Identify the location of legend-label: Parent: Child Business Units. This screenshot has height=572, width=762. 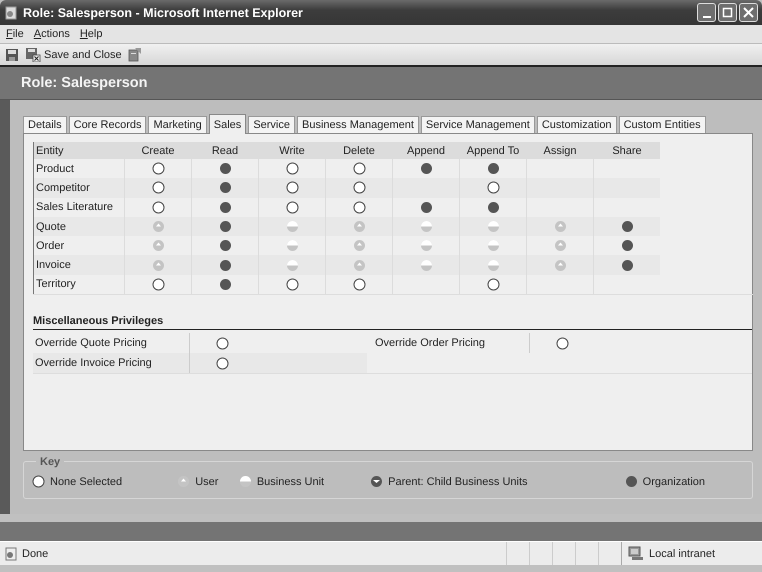
(458, 482).